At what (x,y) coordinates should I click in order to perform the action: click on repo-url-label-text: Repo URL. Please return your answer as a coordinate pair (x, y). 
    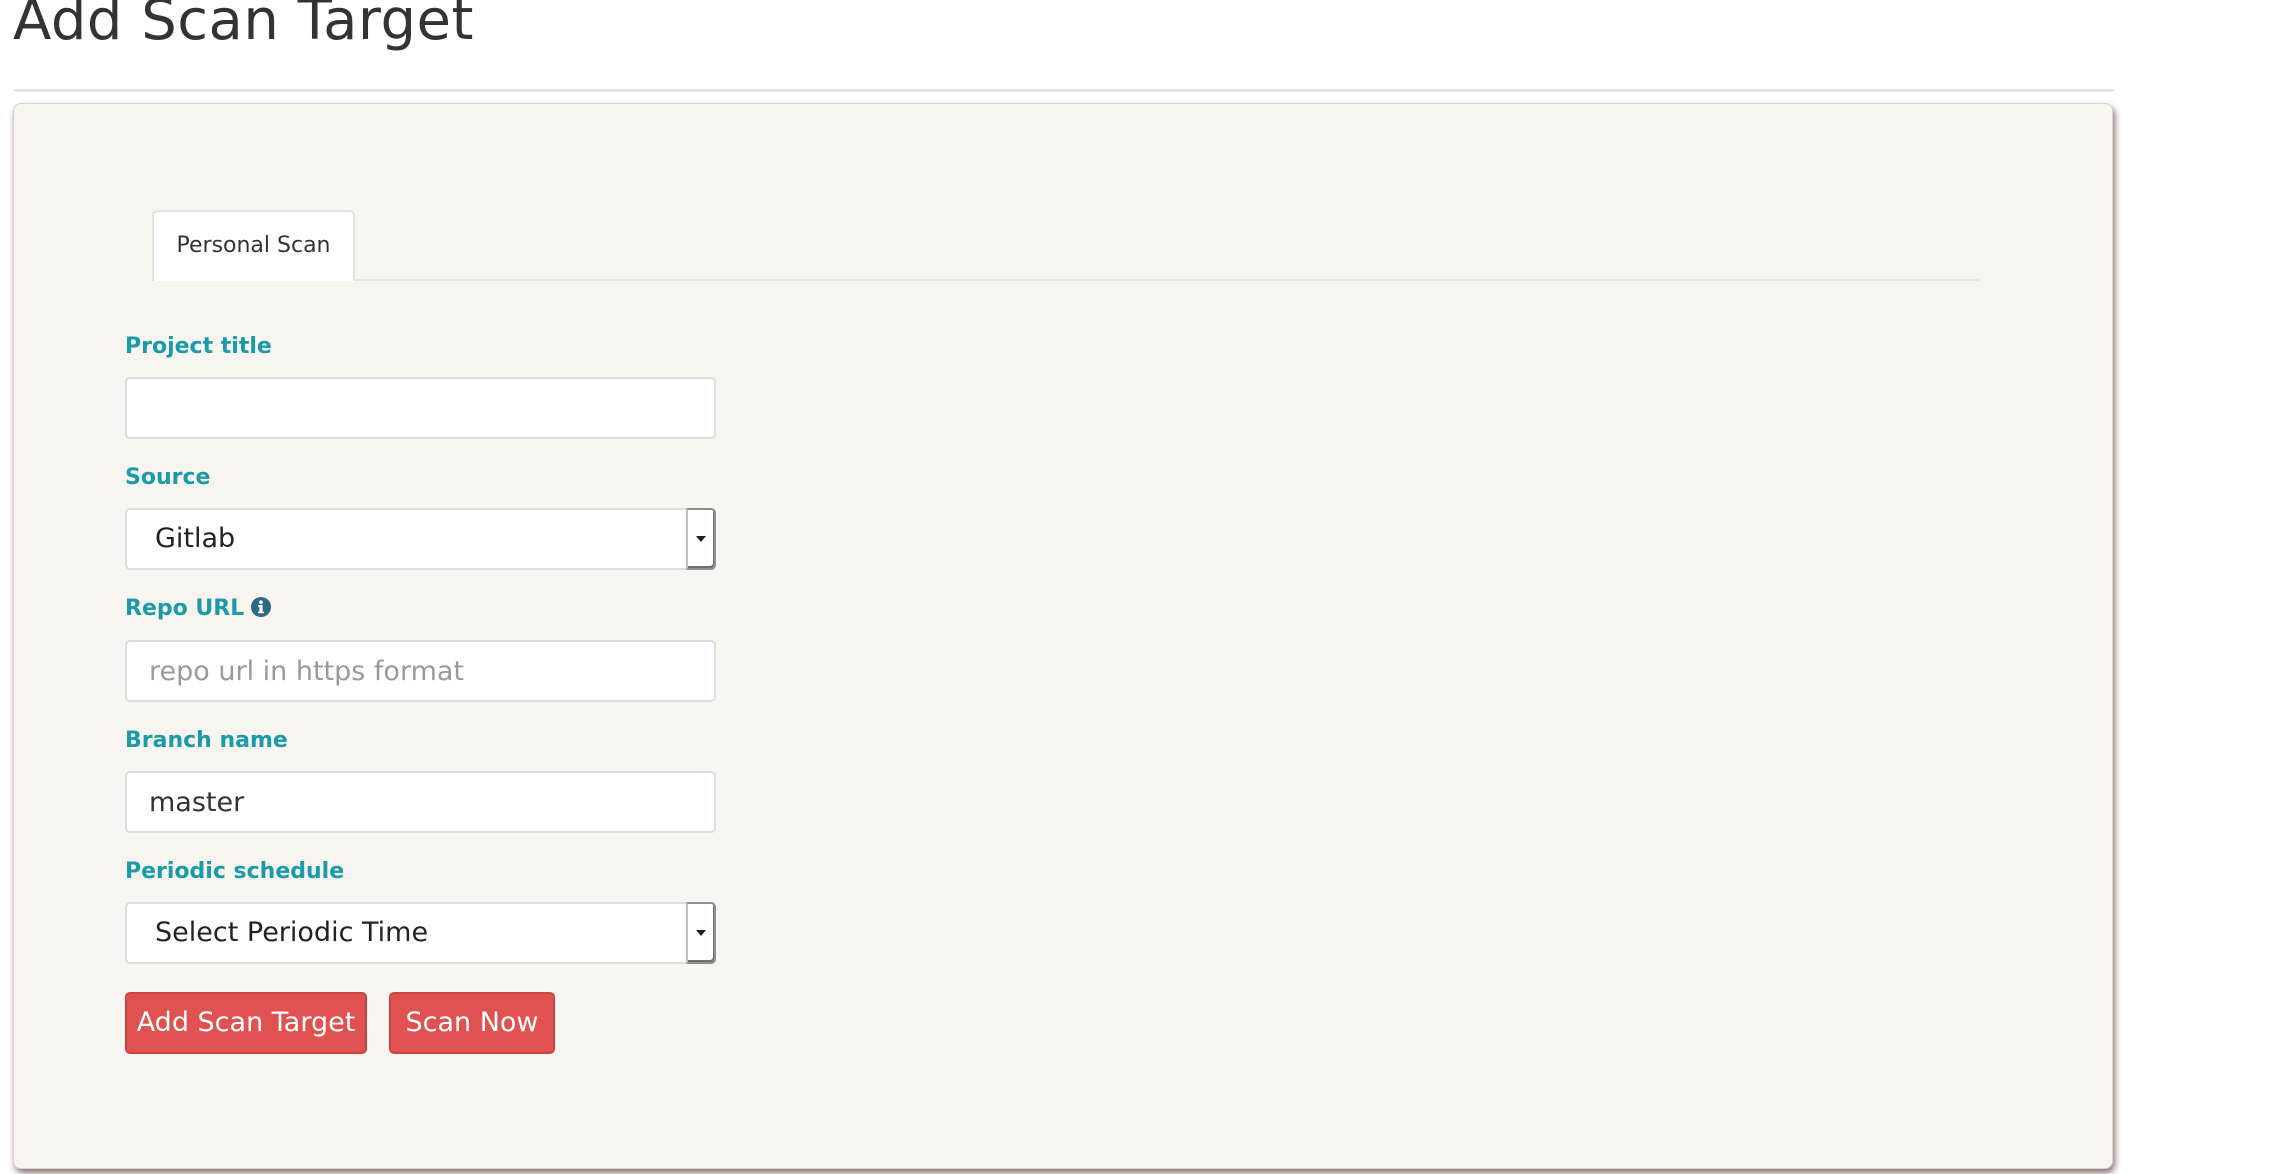
    Looking at the image, I should click on (185, 608).